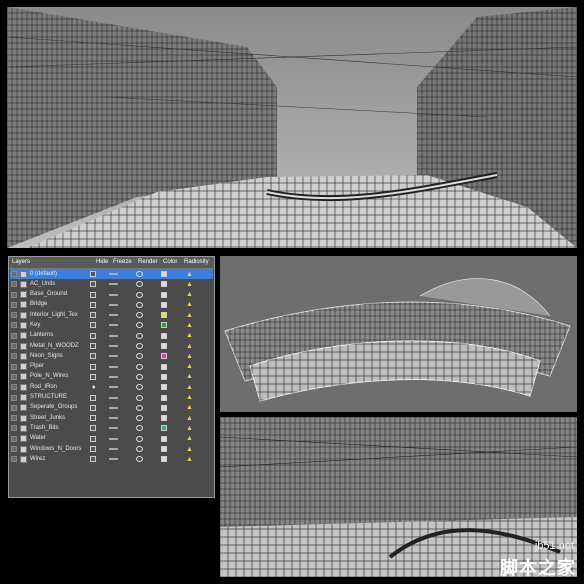  I want to click on layer-row: Windows_N_Doors ▲, so click(111, 449).